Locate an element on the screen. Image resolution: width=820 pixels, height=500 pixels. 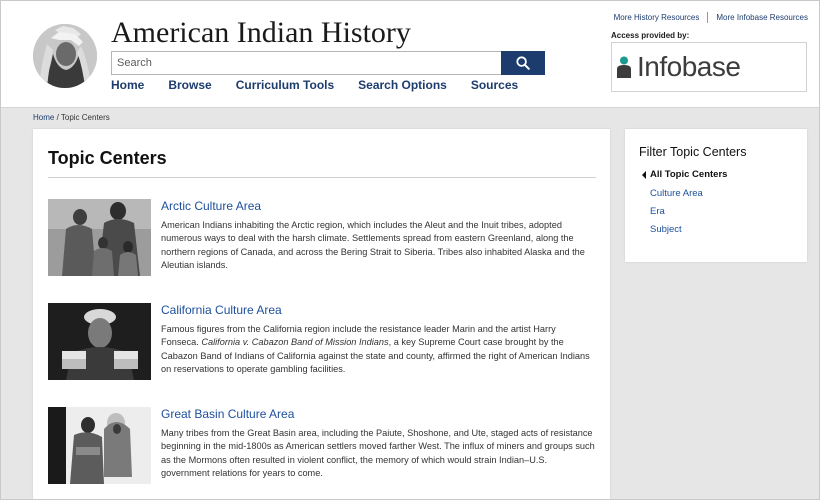
topic-thumbnail-california is located at coordinates (99, 341).